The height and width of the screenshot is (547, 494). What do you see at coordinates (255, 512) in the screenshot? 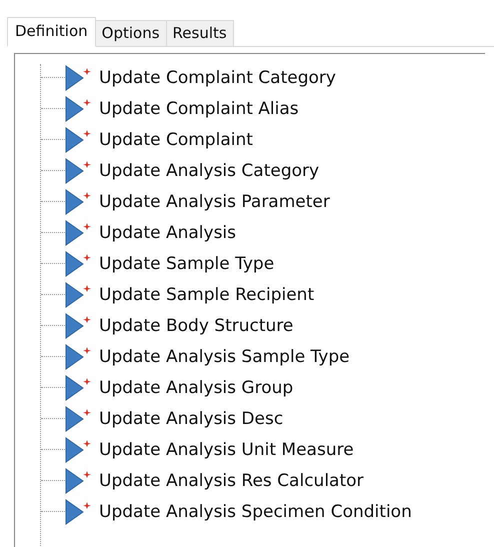
I see `tree-item: Update Analysis Specimen Condition` at bounding box center [255, 512].